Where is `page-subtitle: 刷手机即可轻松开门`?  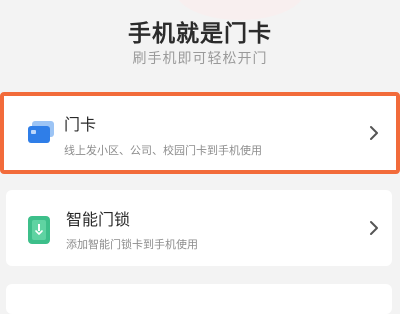
page-subtitle: 刷手机即可轻松开门 is located at coordinates (200, 59).